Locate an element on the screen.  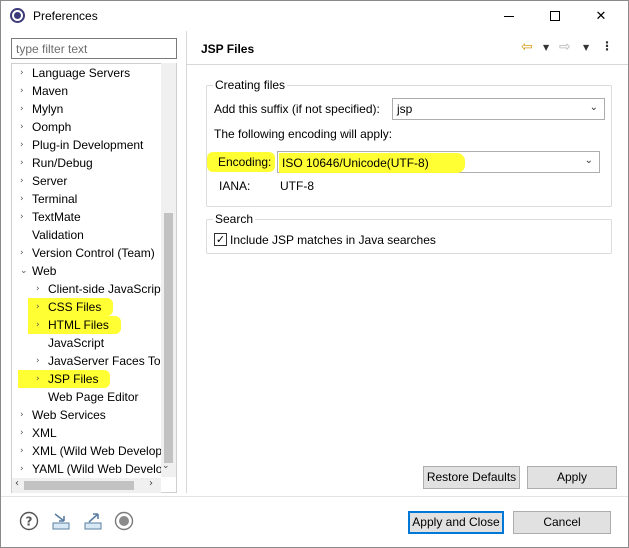
filter-input is located at coordinates (94, 48).